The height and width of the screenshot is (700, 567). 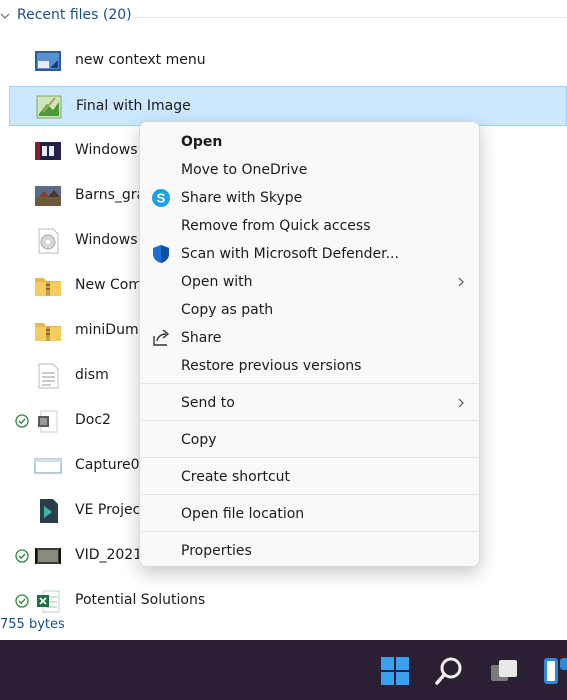 I want to click on image-editor-file-icon, so click(x=49, y=107).